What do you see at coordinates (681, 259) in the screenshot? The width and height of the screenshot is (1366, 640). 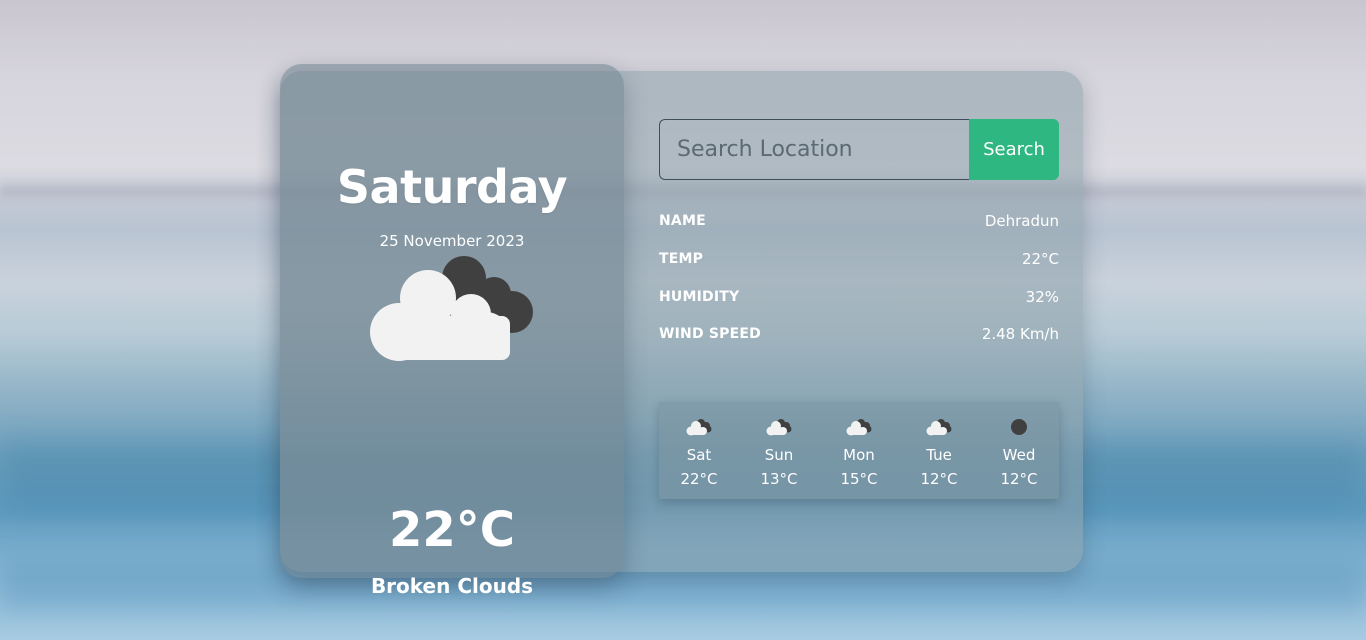 I see `detail-label: TEMP` at bounding box center [681, 259].